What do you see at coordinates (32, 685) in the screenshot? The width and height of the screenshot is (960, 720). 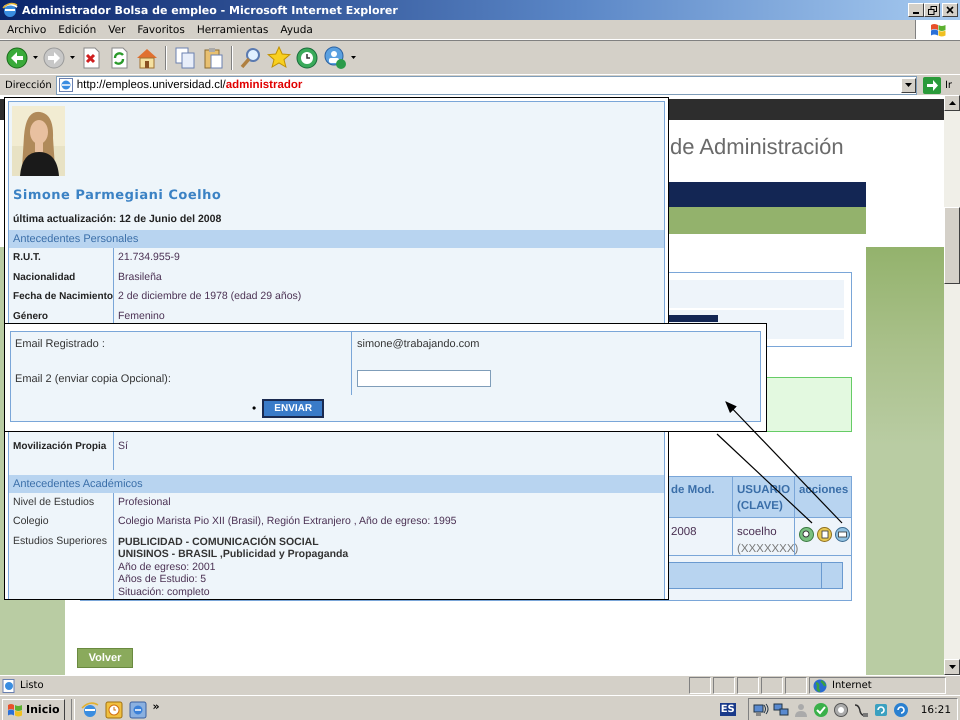 I see `status-text: Listo` at bounding box center [32, 685].